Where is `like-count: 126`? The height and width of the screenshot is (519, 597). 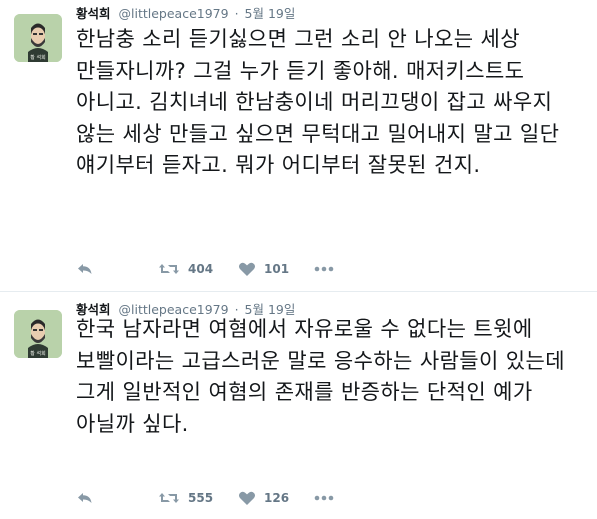
like-count: 126 is located at coordinates (277, 498).